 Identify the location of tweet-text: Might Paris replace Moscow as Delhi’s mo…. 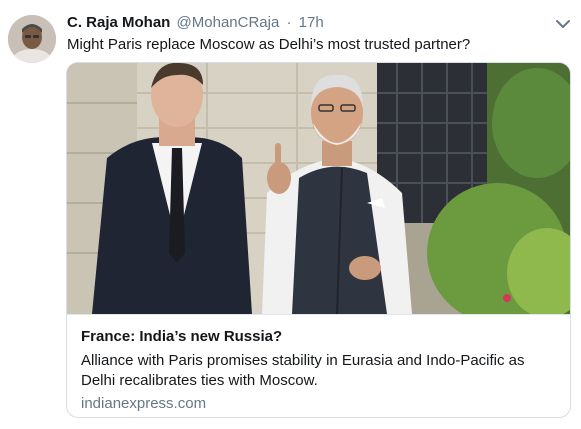
(269, 44).